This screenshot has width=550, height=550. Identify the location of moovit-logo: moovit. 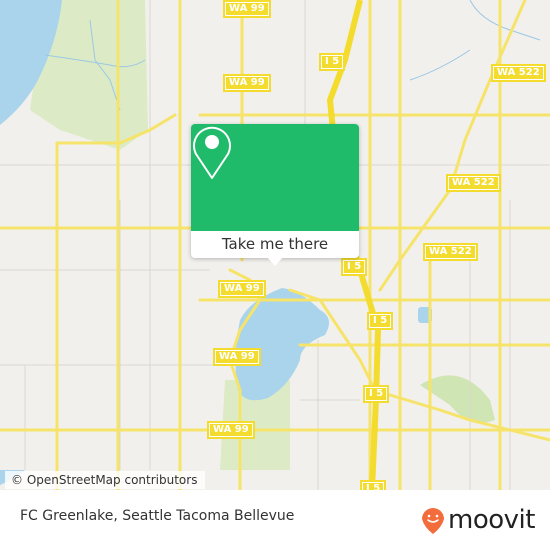
(477, 520).